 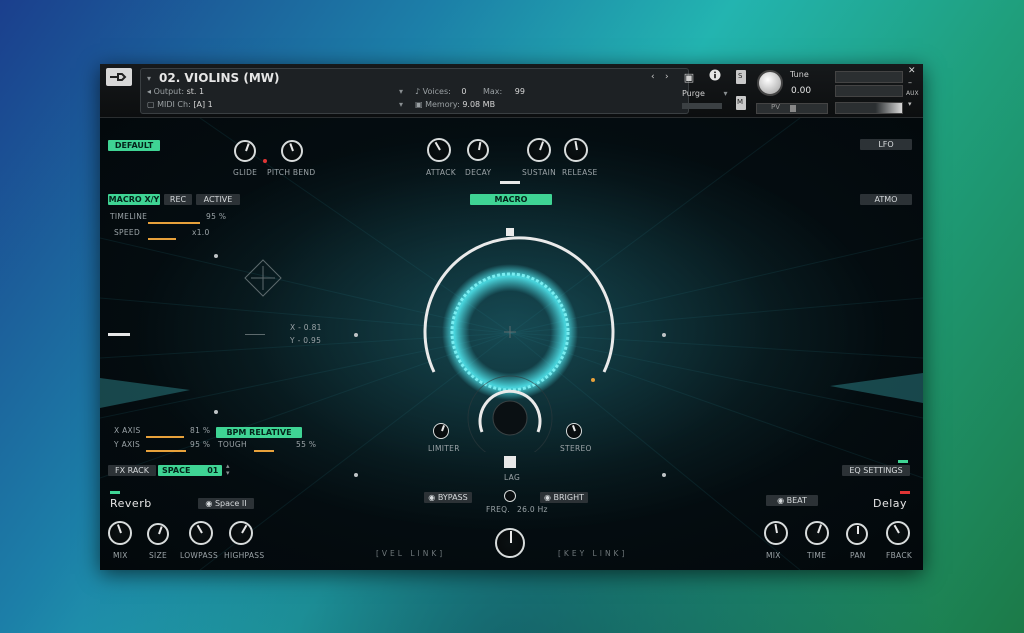 What do you see at coordinates (306, 340) in the screenshot?
I see `y-readout: Y - 0.95` at bounding box center [306, 340].